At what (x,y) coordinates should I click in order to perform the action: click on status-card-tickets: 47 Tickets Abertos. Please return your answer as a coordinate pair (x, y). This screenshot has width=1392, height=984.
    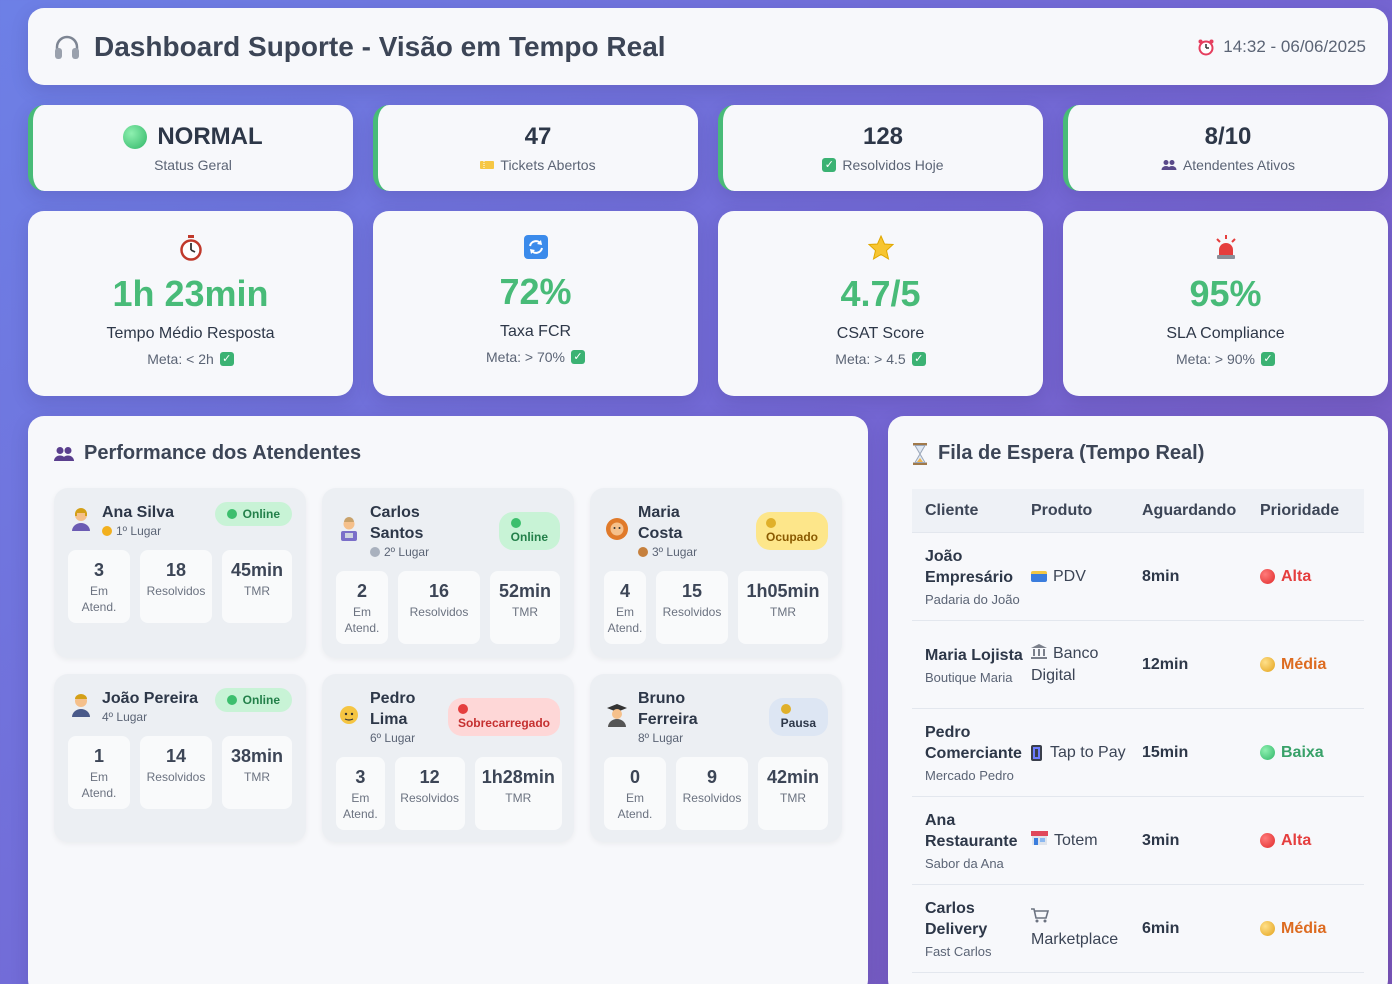
    Looking at the image, I should click on (535, 148).